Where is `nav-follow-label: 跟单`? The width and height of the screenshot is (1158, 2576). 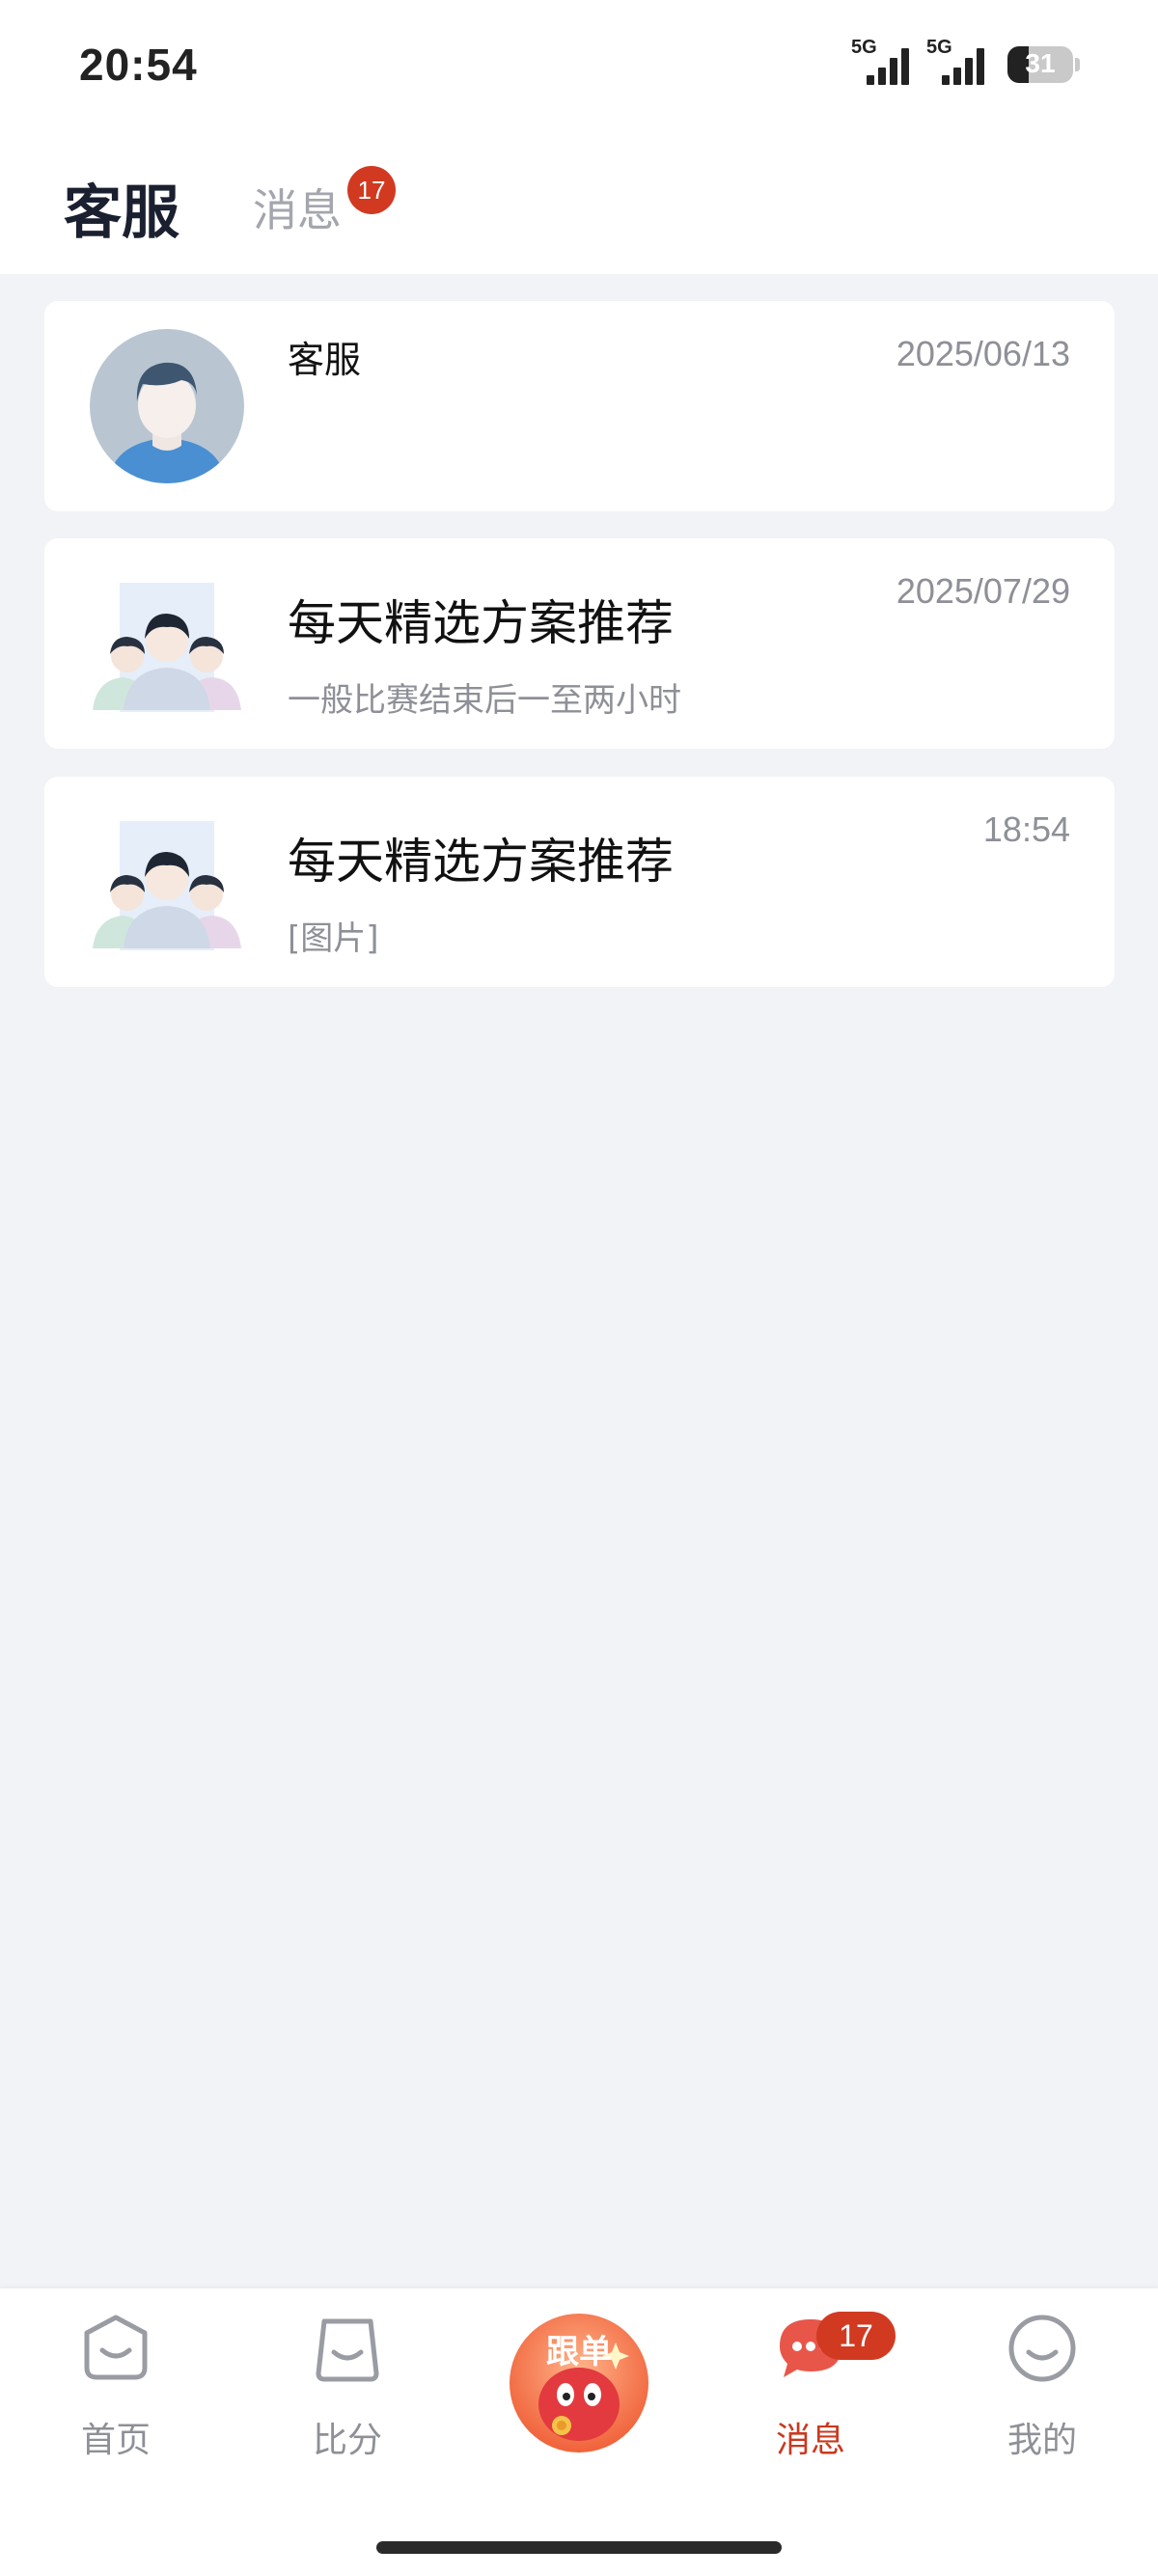 nav-follow-label: 跟单 is located at coordinates (579, 2352).